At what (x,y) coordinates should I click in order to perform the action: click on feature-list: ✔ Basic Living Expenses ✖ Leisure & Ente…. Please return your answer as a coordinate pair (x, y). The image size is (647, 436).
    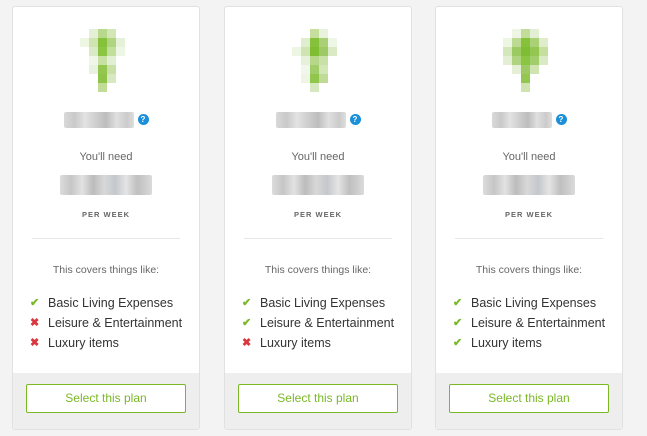
    Looking at the image, I should click on (111, 323).